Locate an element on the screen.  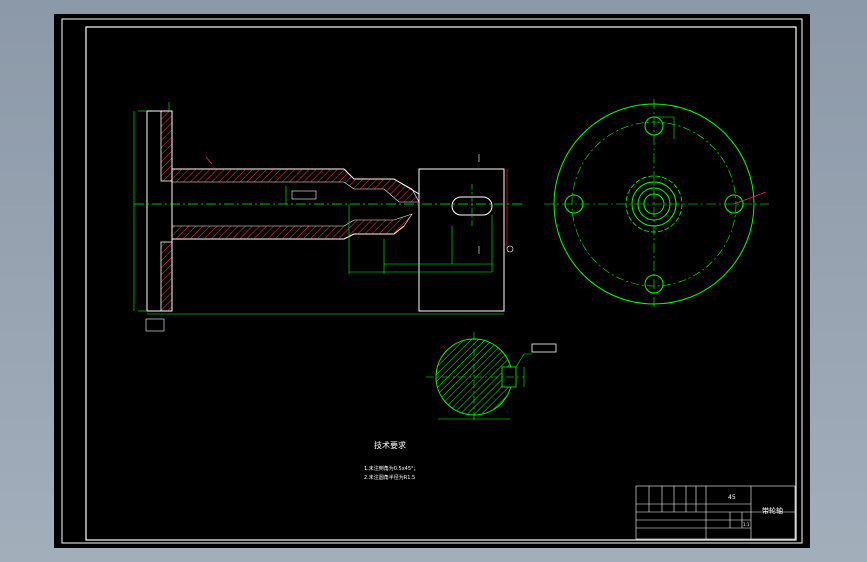
shaft-solid-end is located at coordinates (461, 240).